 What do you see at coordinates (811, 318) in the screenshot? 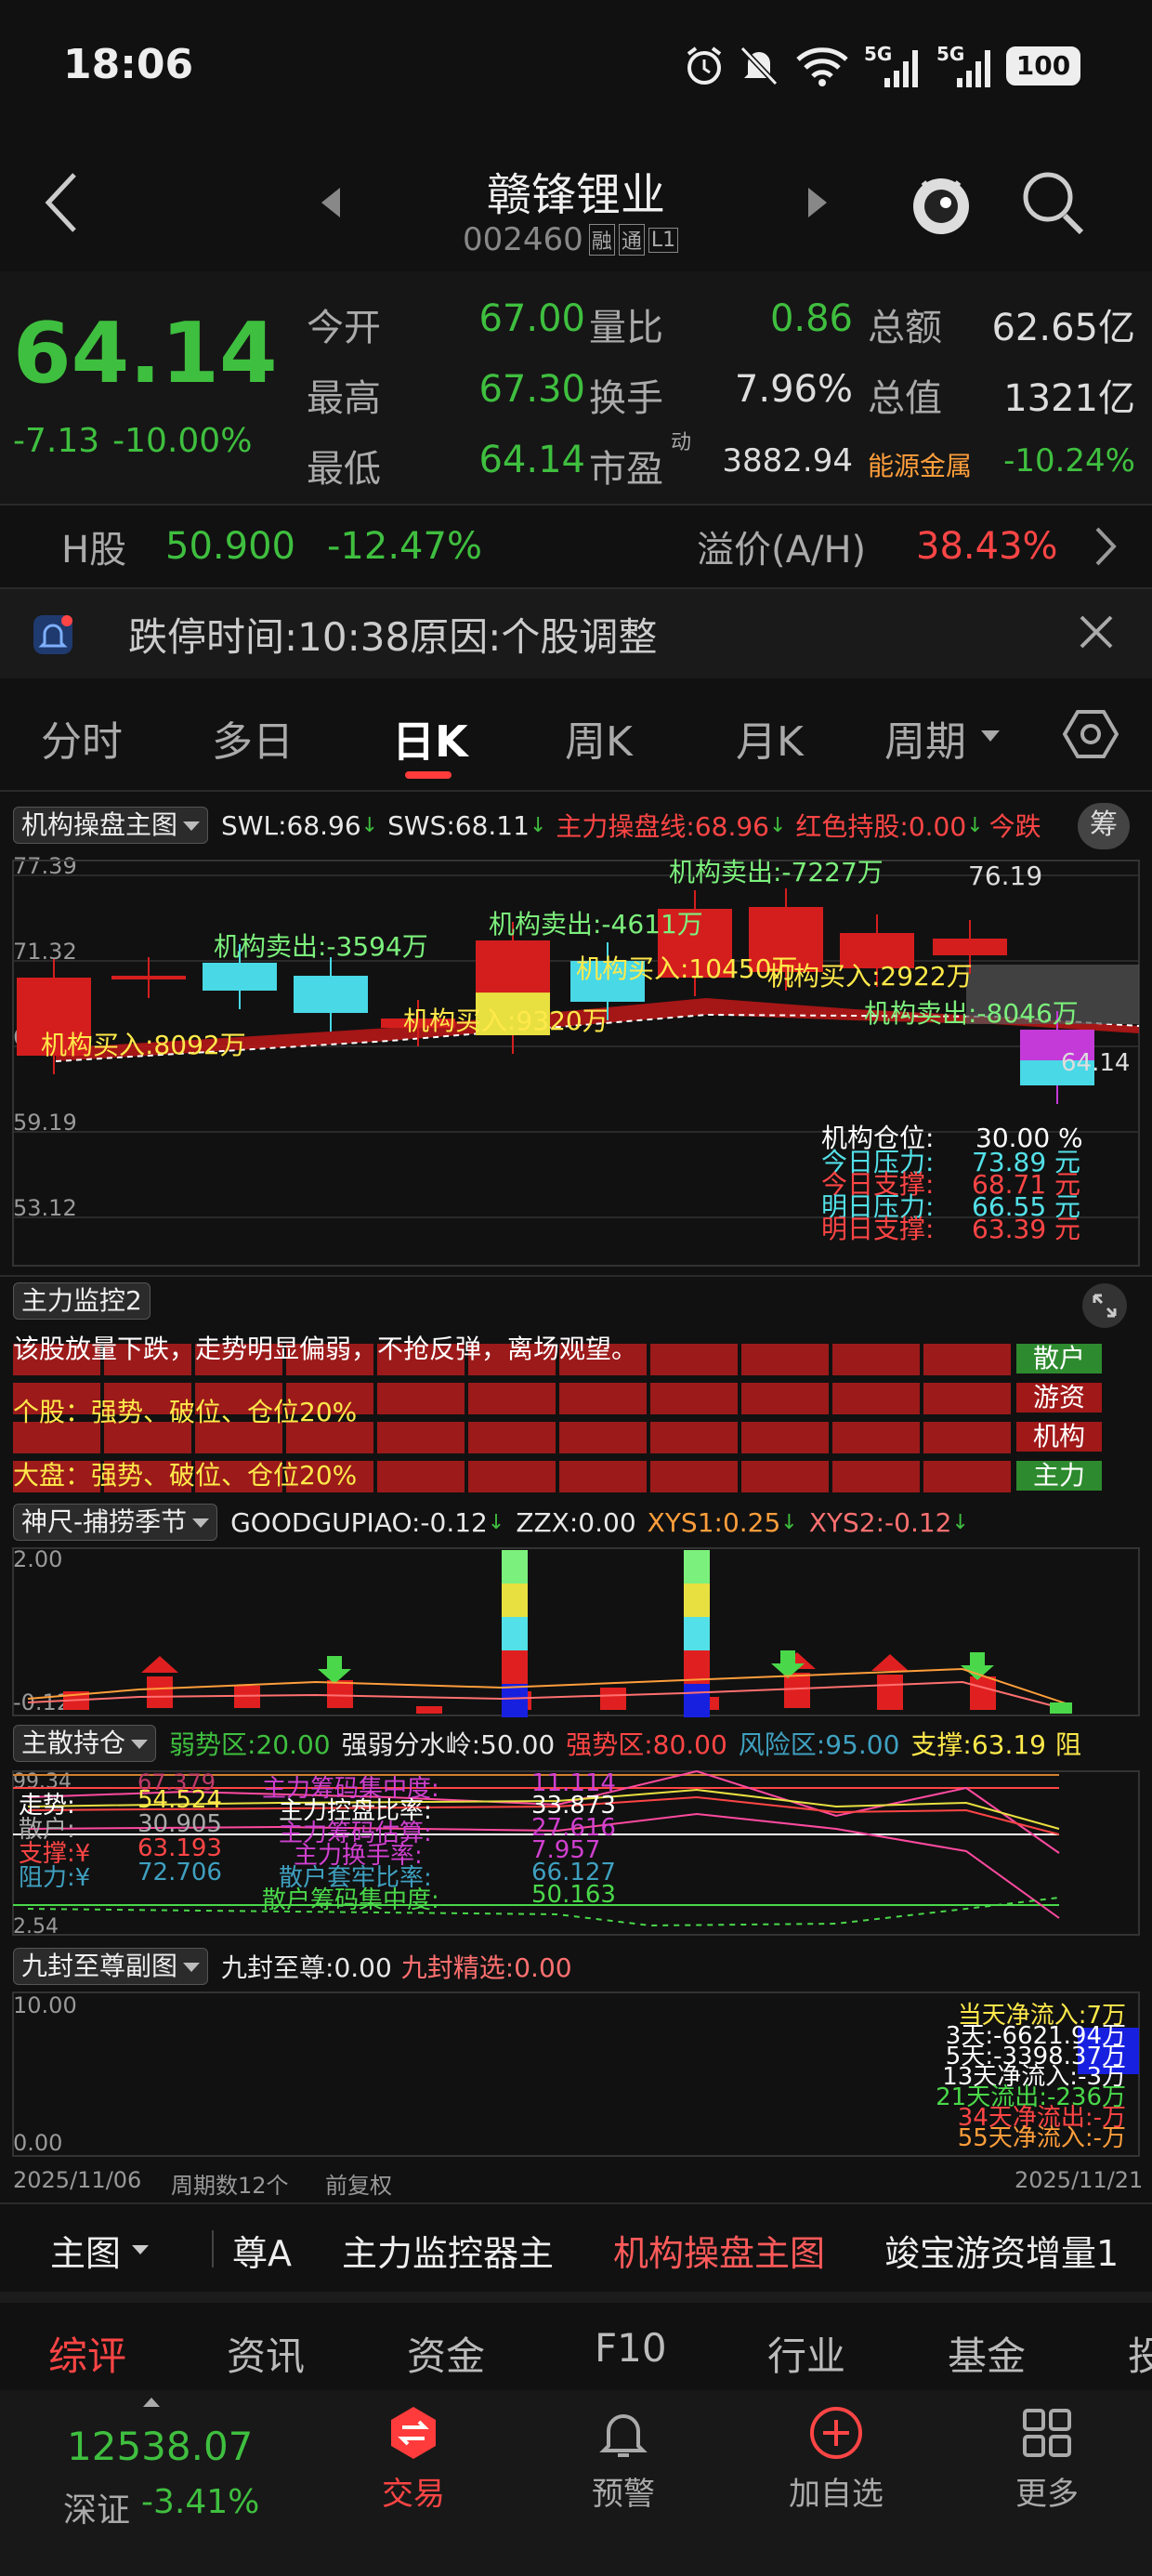
I see `quote-field-0-3: 0.86` at bounding box center [811, 318].